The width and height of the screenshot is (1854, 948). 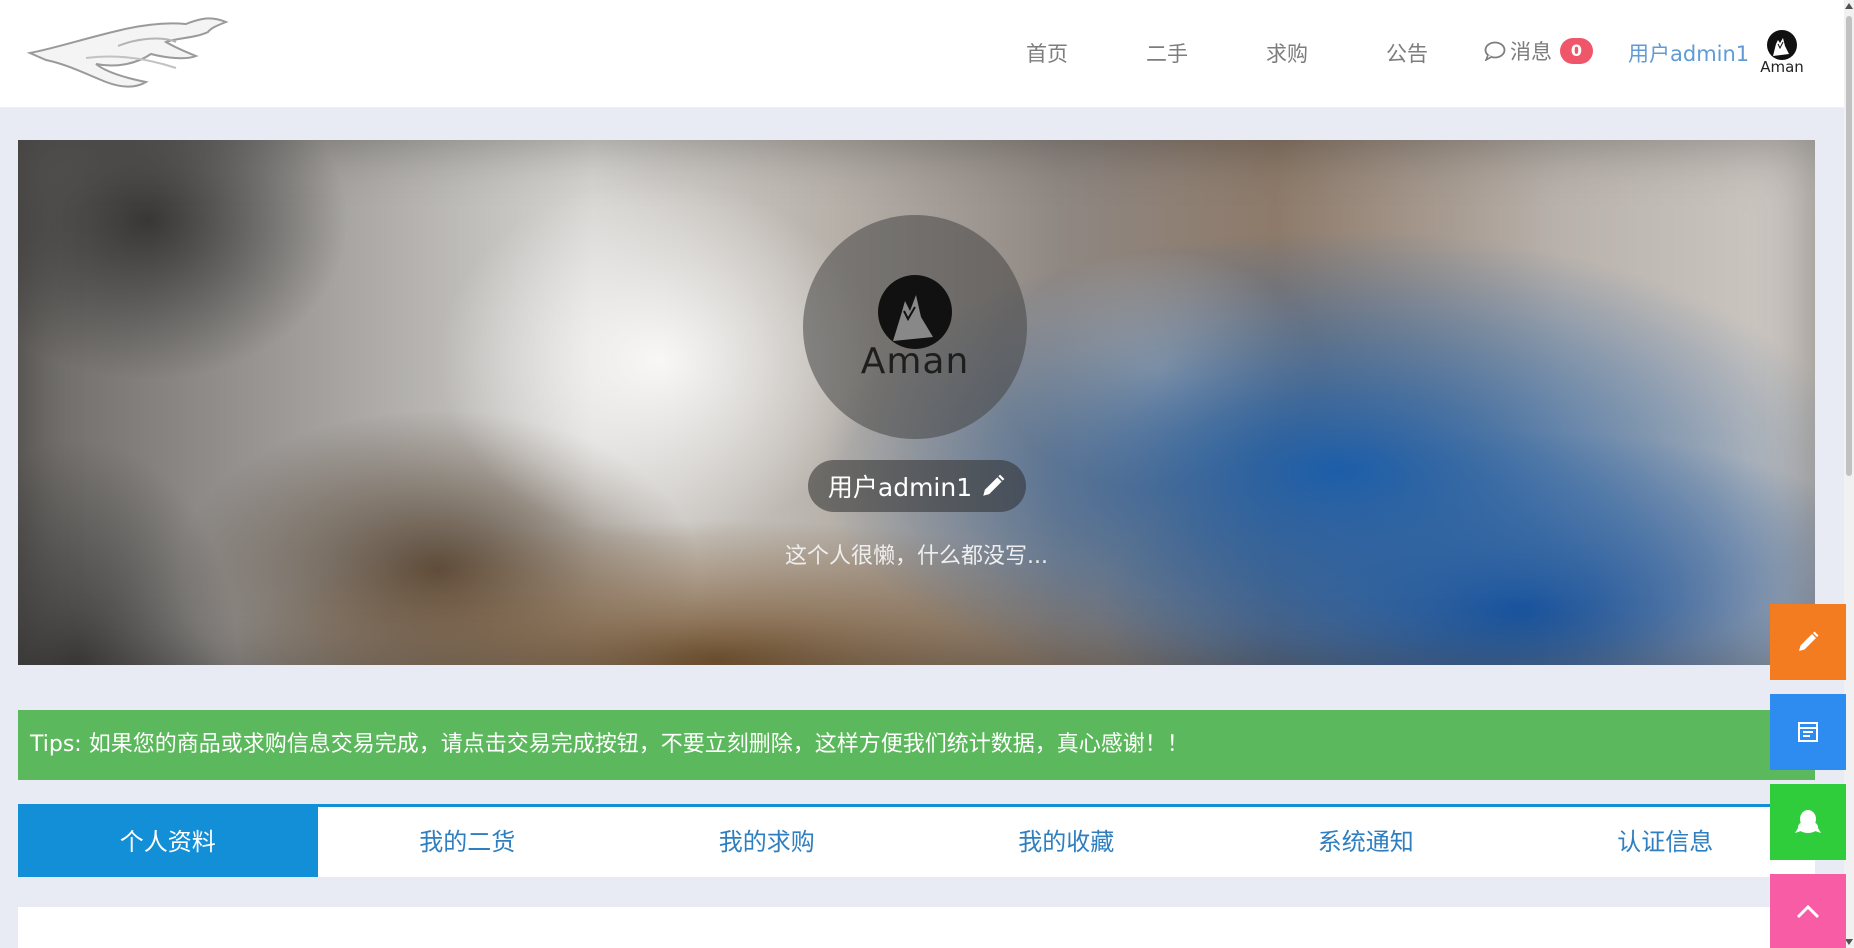 What do you see at coordinates (1366, 842) in the screenshot?
I see `tab-system-notices: 系统通知` at bounding box center [1366, 842].